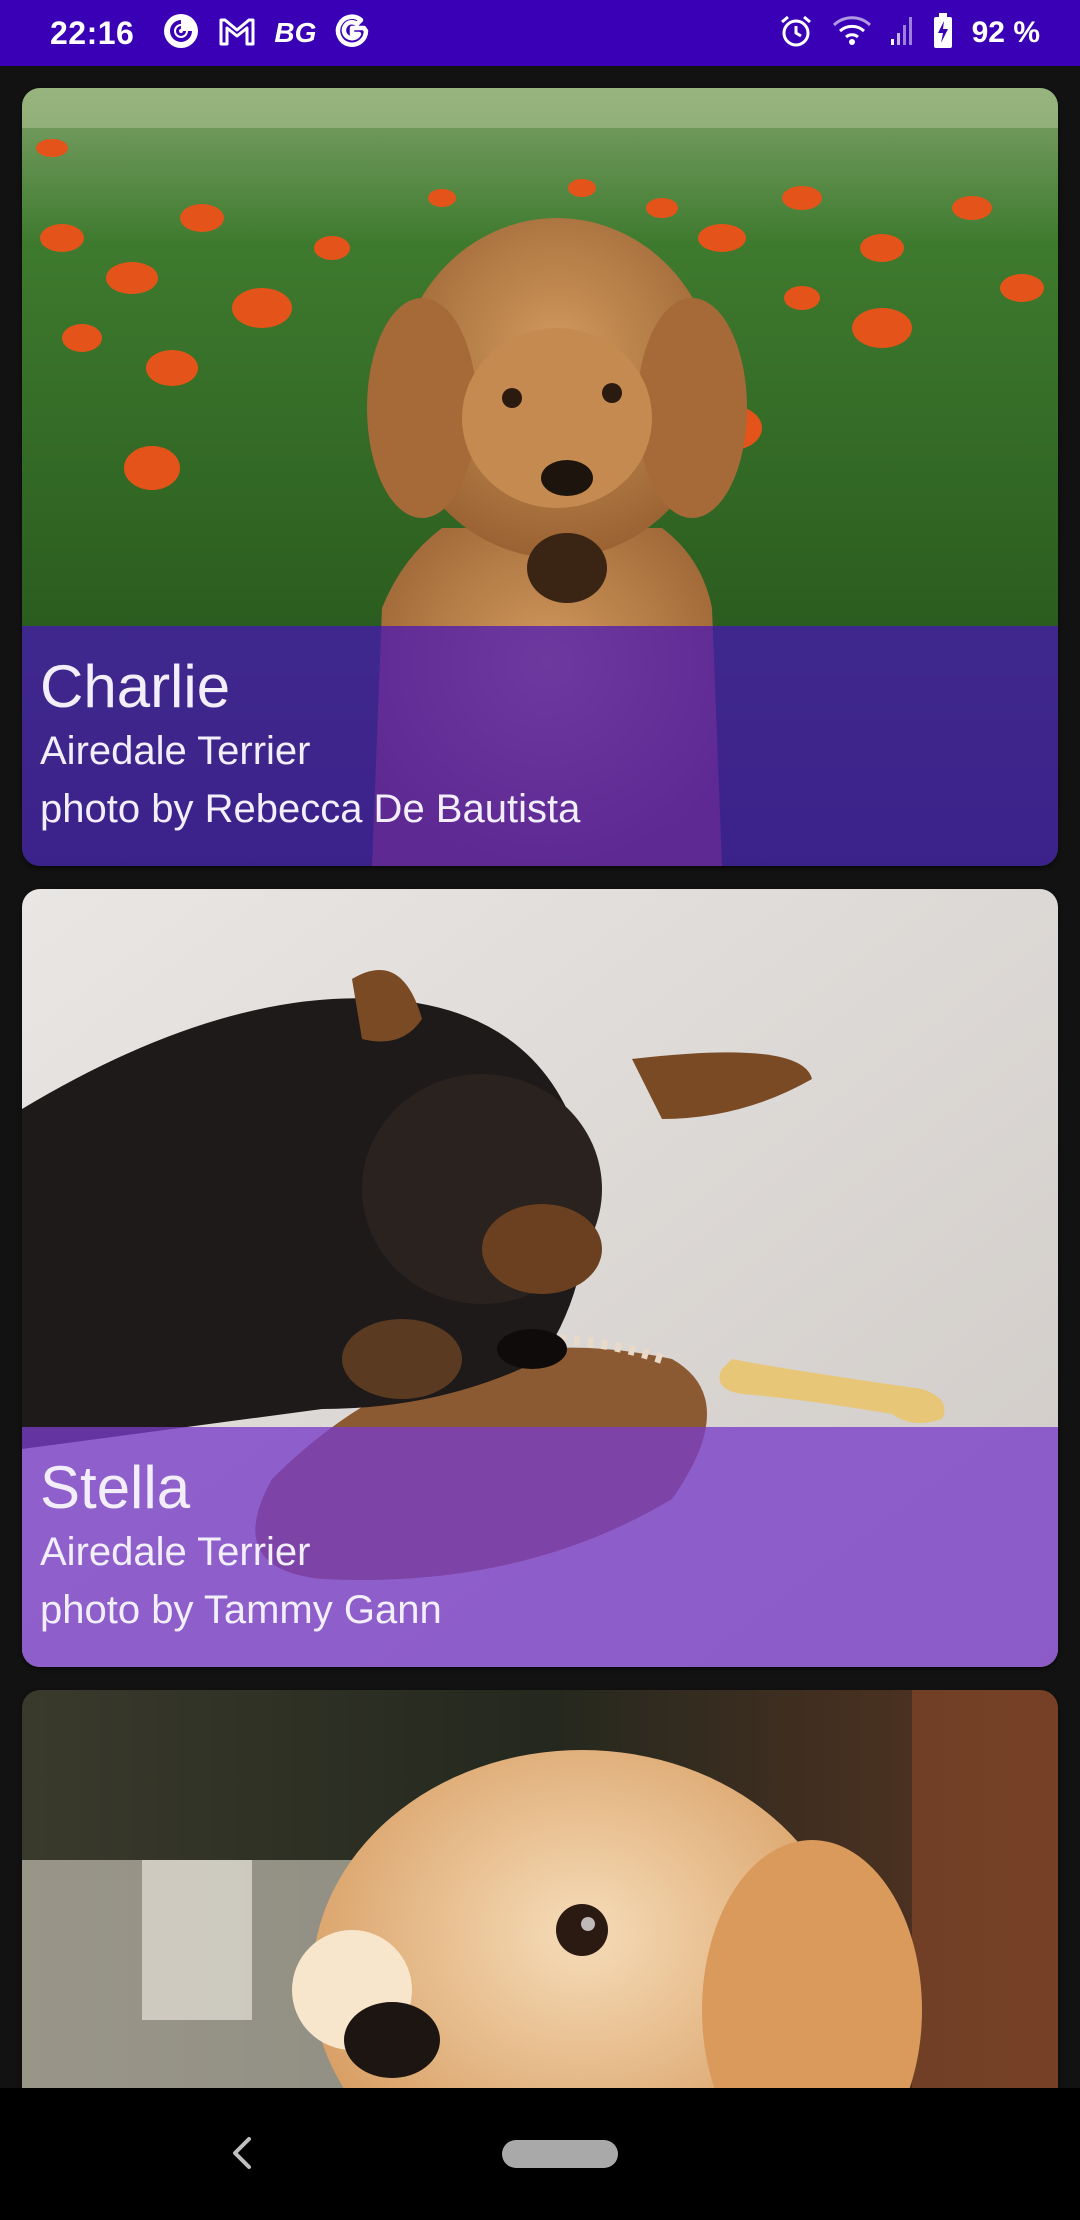 This screenshot has height=2220, width=1080. What do you see at coordinates (852, 33) in the screenshot?
I see `wifi-icon` at bounding box center [852, 33].